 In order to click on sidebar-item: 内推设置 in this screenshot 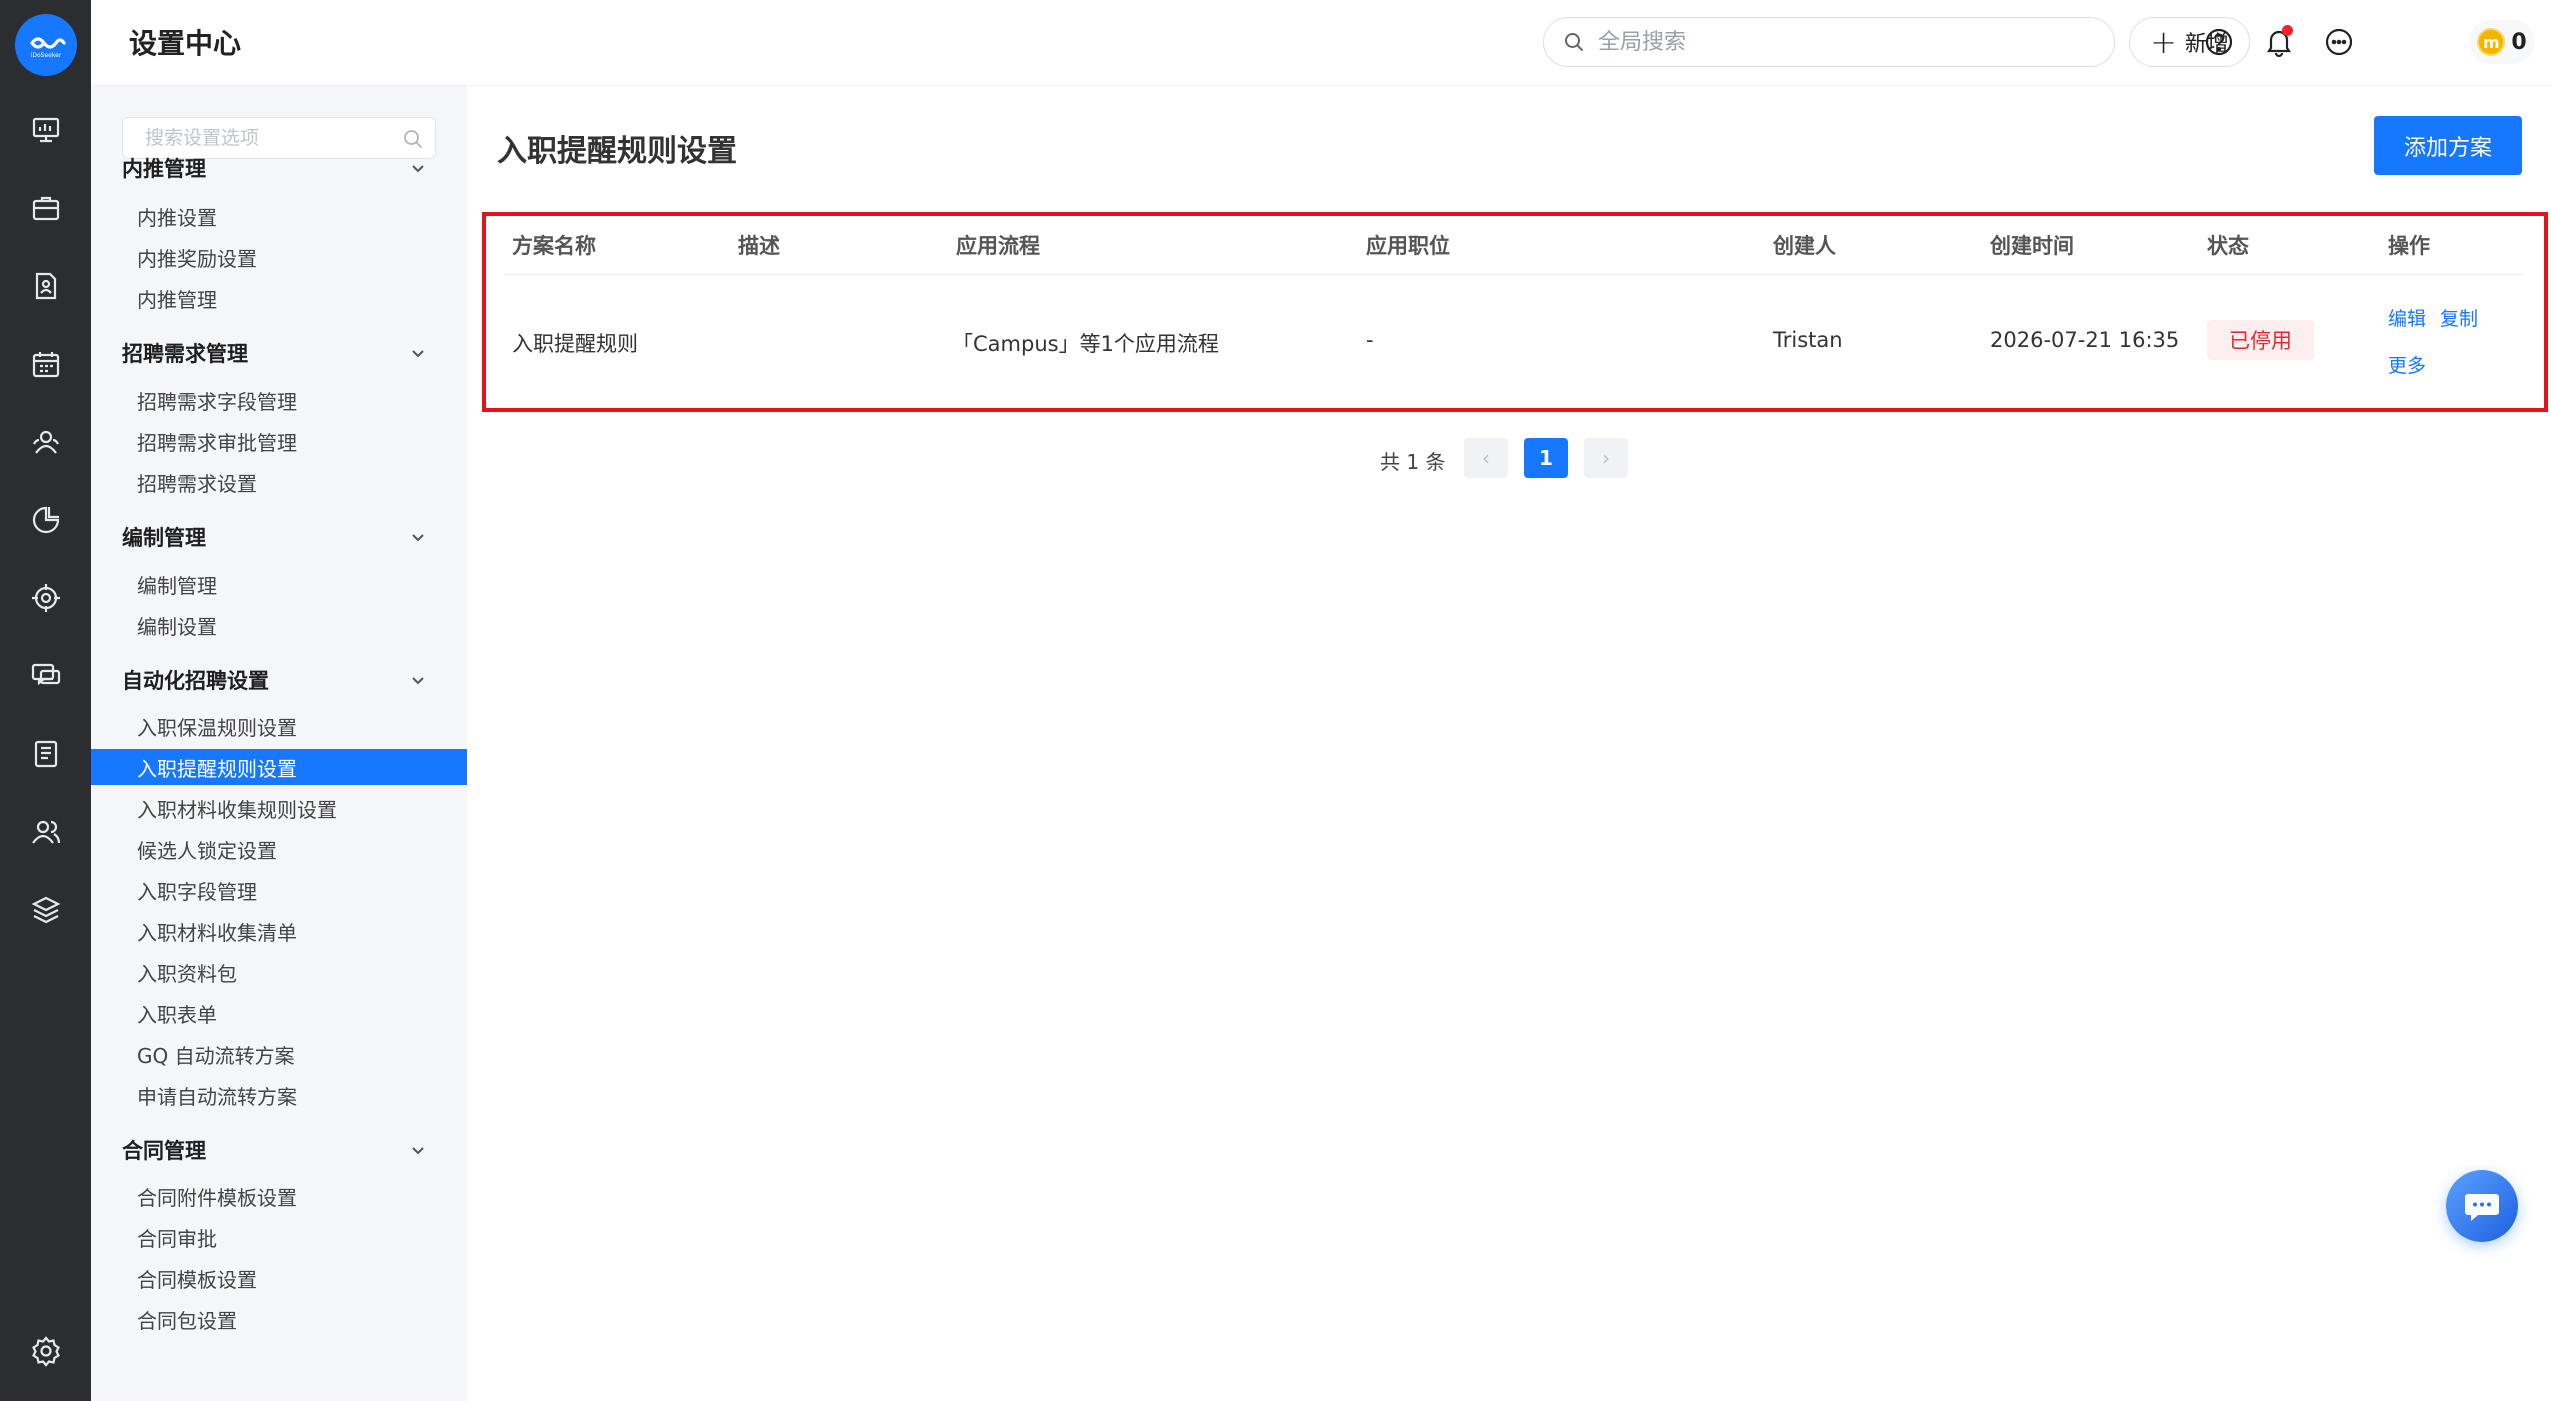, I will do `click(279, 216)`.